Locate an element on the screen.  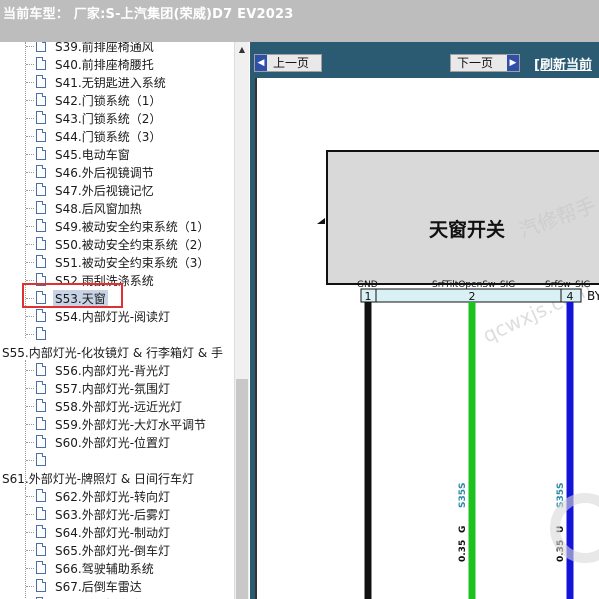
next-page-label: 下一页 is located at coordinates (475, 63).